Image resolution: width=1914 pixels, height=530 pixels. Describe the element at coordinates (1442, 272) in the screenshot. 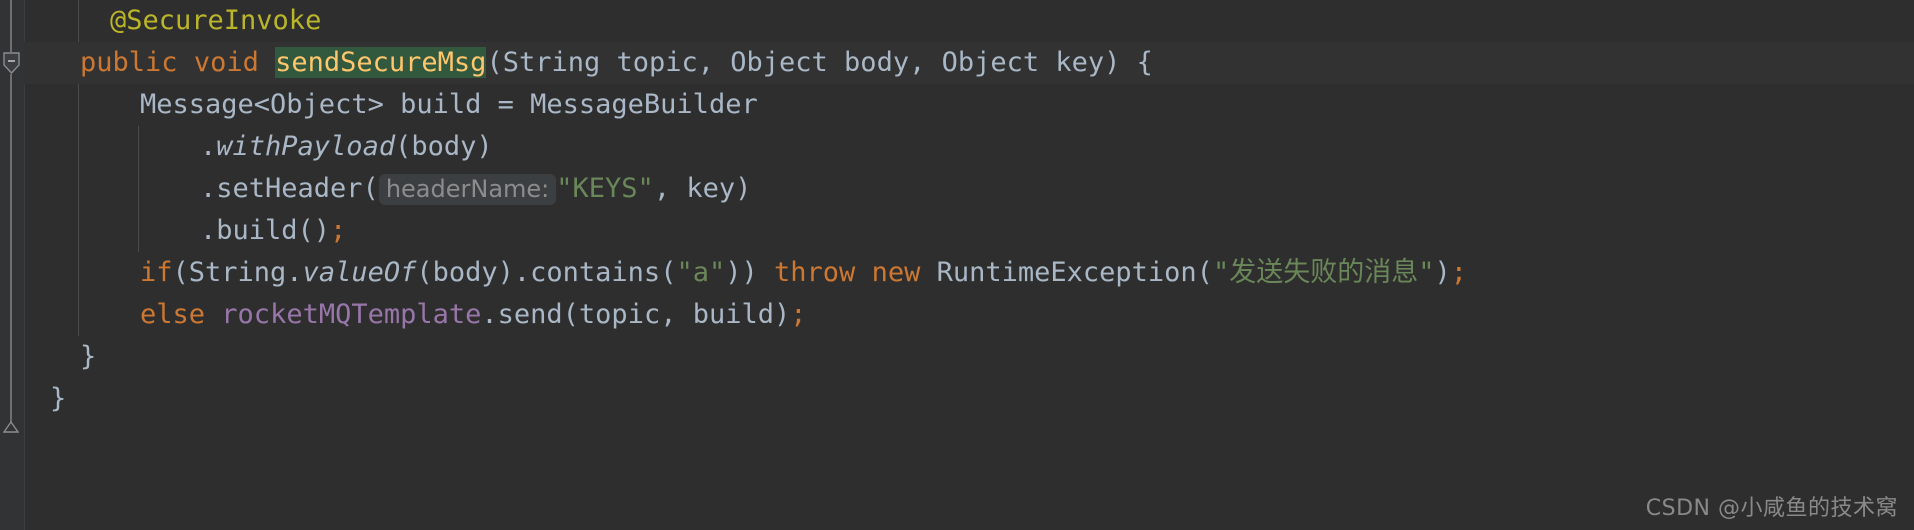

I see `code-token: )` at that location.